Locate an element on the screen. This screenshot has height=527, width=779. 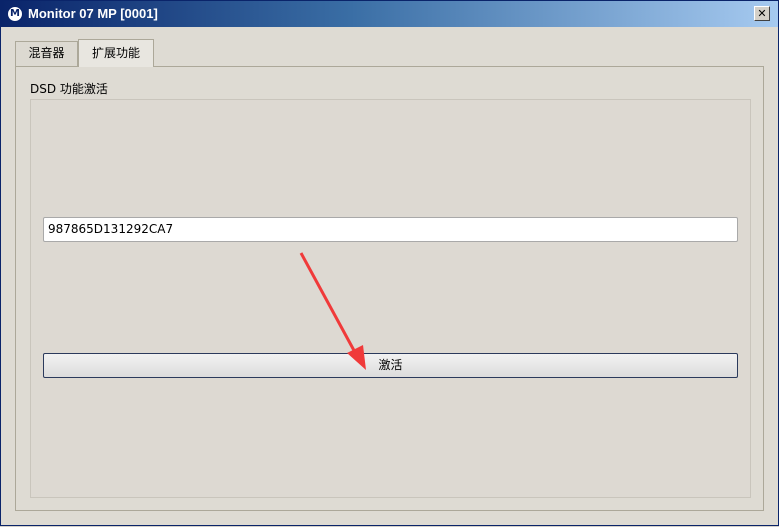
annotation-arrow-icon is located at coordinates (332, 311).